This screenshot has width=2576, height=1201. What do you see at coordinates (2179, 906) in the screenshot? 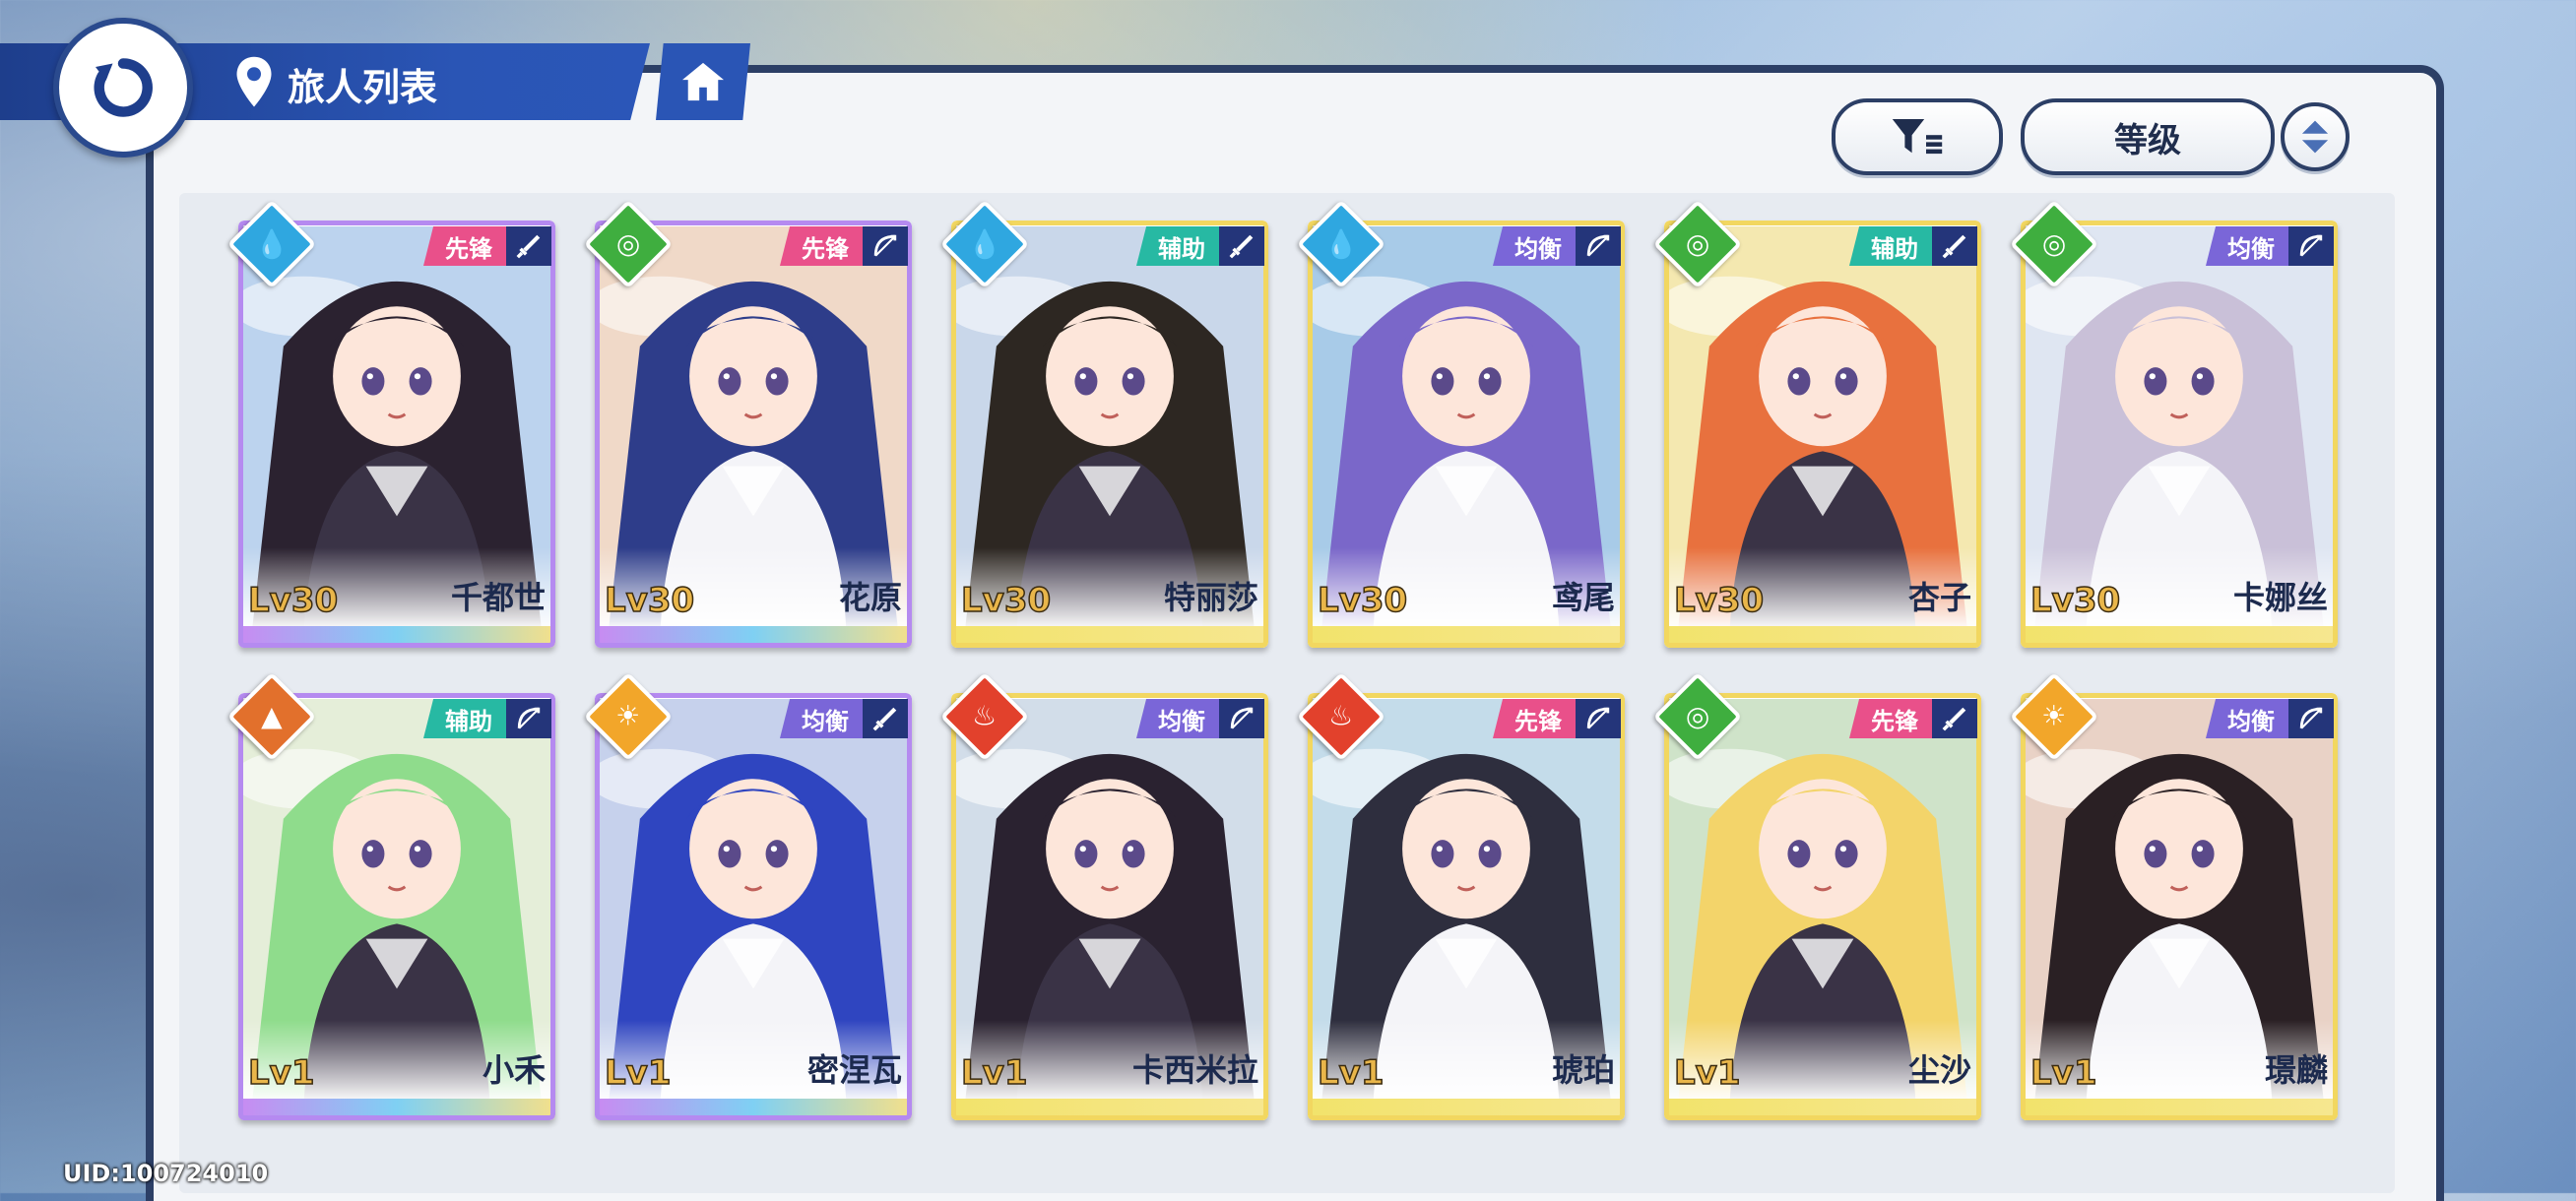
I see `character-card: 均衡 Lv1 璟麟` at bounding box center [2179, 906].